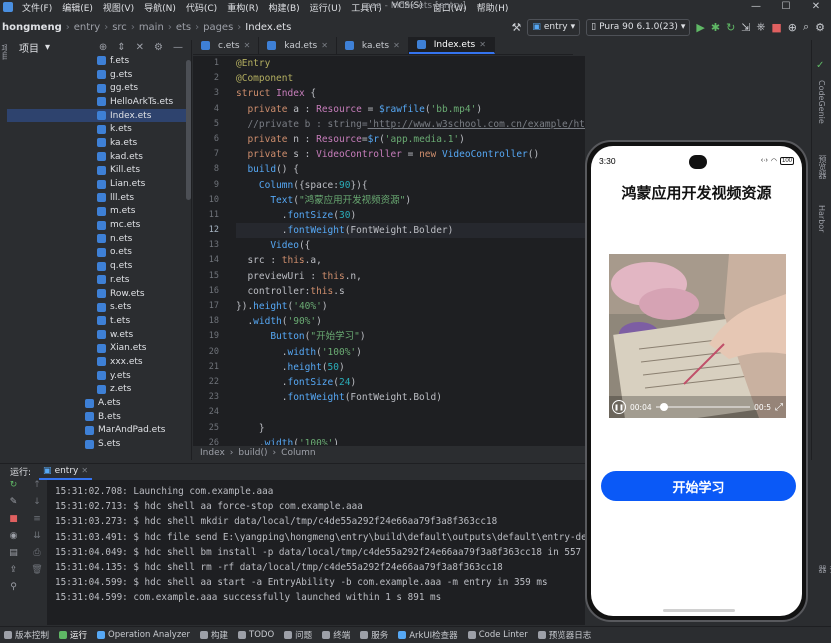  What do you see at coordinates (37, 488) in the screenshot?
I see `arrow-up-icon: ↑` at bounding box center [37, 488].